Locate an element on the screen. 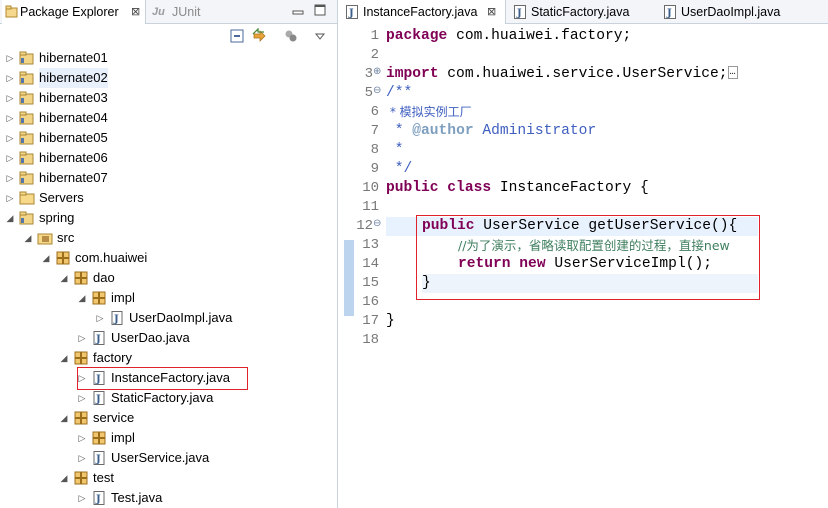 The height and width of the screenshot is (508, 828). tree-item-label: UserDao.java is located at coordinates (150, 337).